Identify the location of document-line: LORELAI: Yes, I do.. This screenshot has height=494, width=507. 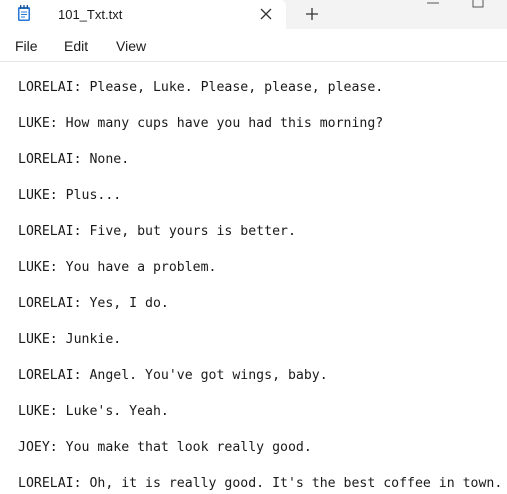
(93, 303).